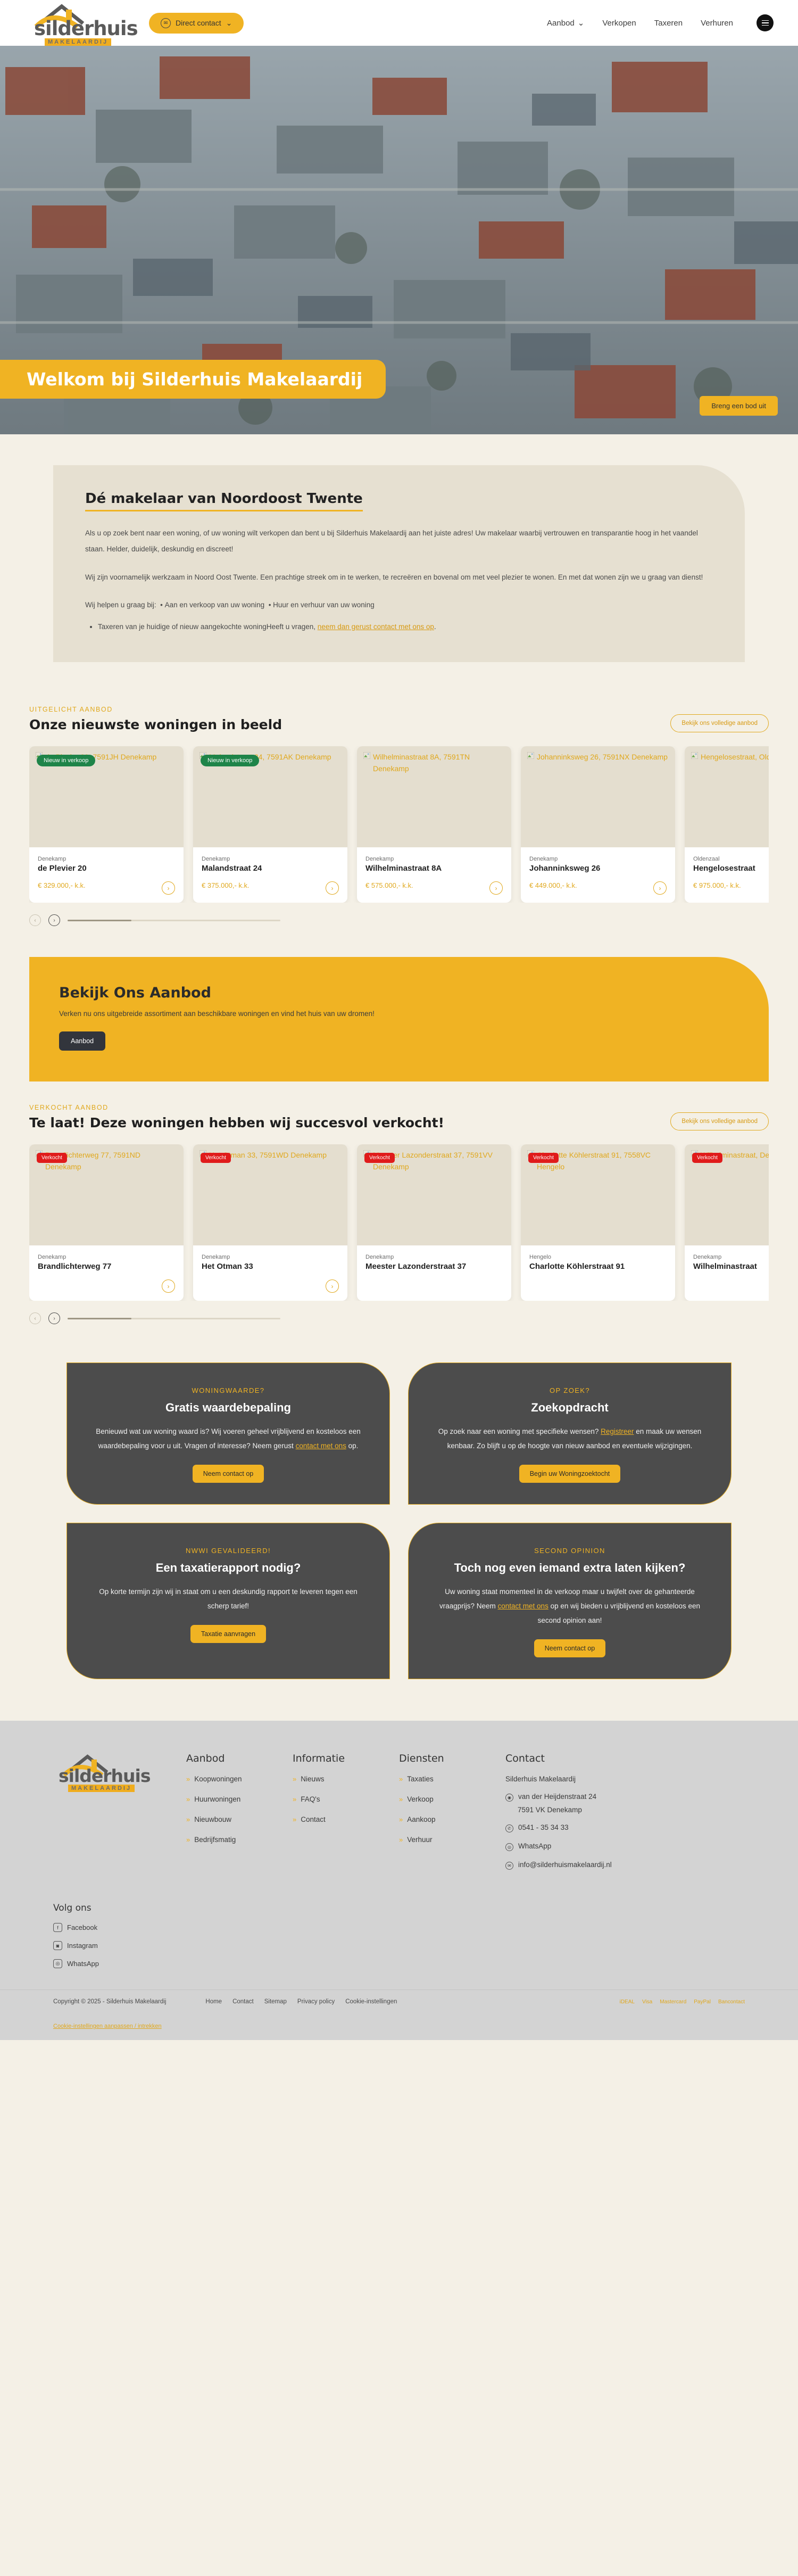 The width and height of the screenshot is (798, 2576). Describe the element at coordinates (543, 1158) in the screenshot. I see `status-badge: Verkocht` at that location.